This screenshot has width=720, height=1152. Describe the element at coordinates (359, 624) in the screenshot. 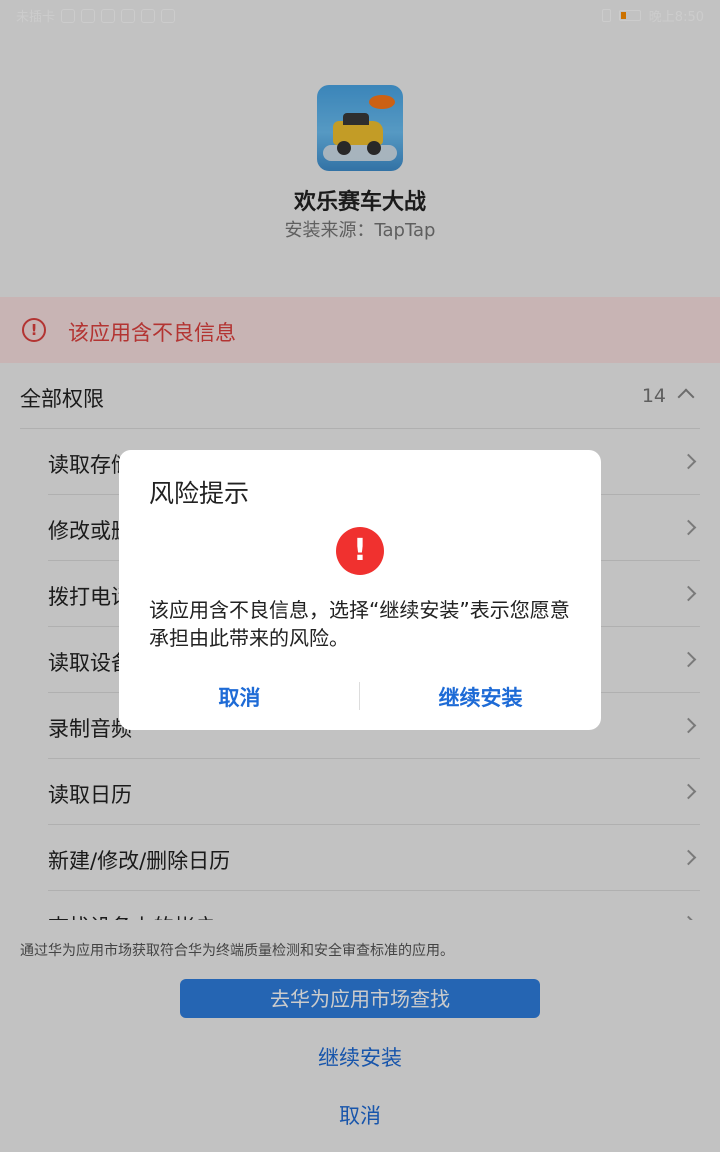

I see `dialog-message: 该应用含不良信息，选择“继续安装”表示您愿意承担由此带来的风险。` at that location.